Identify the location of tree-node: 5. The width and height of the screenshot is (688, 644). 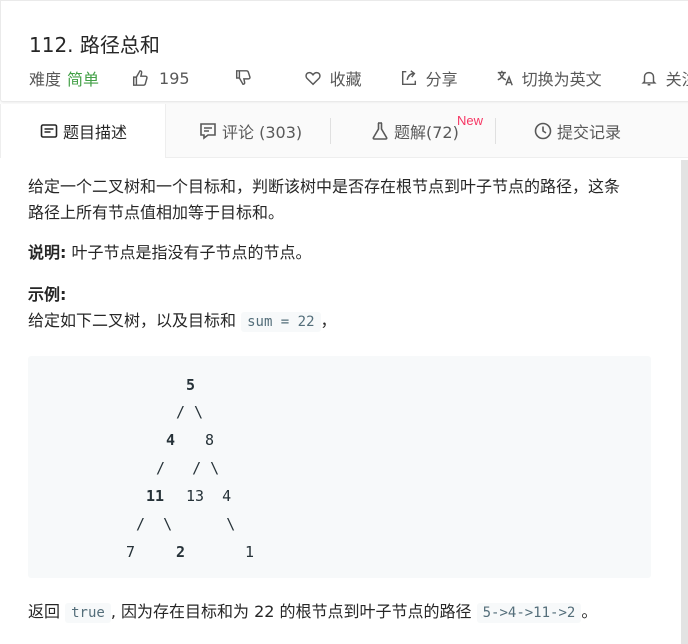
(190, 385).